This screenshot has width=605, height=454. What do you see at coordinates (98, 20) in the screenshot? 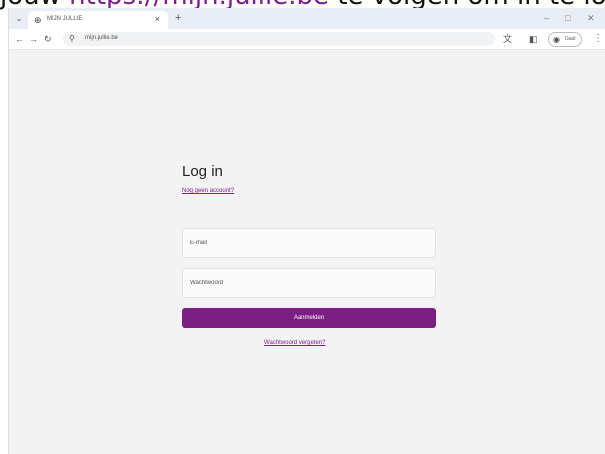
I see `tab-active: ⊕ MIJN JULLIE ×` at bounding box center [98, 20].